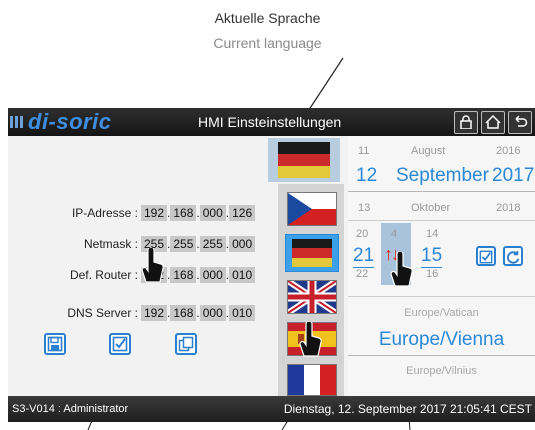 Image resolution: width=535 pixels, height=430 pixels. I want to click on current-language-flag, so click(304, 160).